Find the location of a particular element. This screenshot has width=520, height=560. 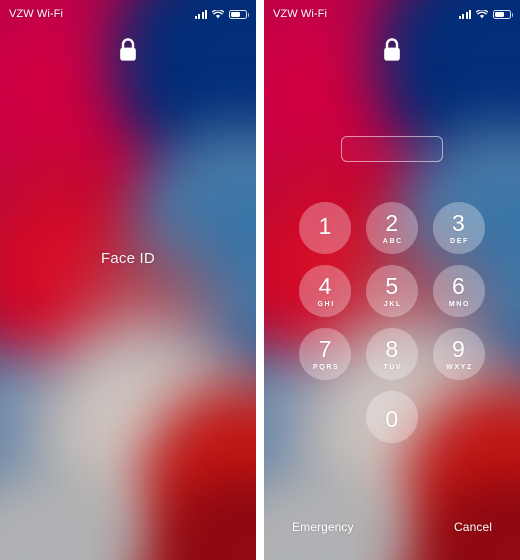

keypad-letters: WXYZ is located at coordinates (459, 367).